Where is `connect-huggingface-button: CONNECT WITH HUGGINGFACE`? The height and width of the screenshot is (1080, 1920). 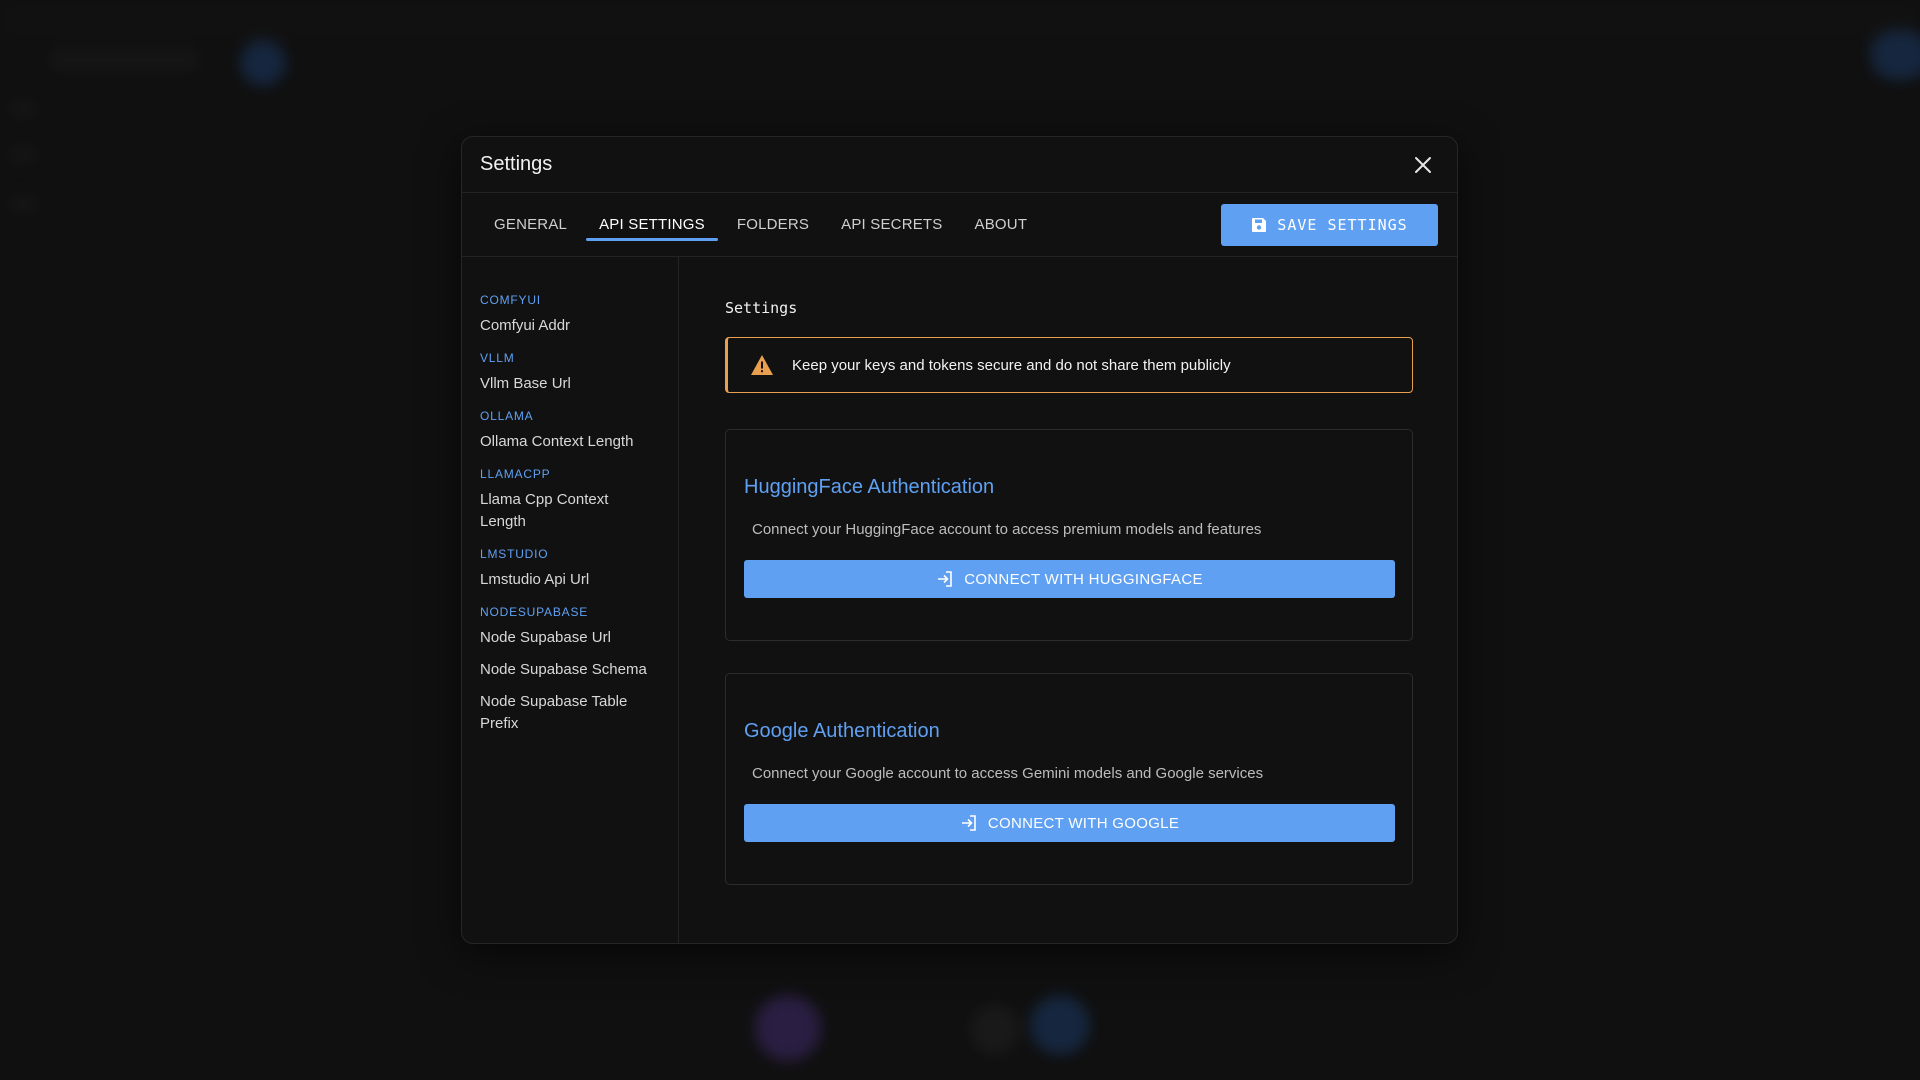 connect-huggingface-button: CONNECT WITH HUGGINGFACE is located at coordinates (1069, 579).